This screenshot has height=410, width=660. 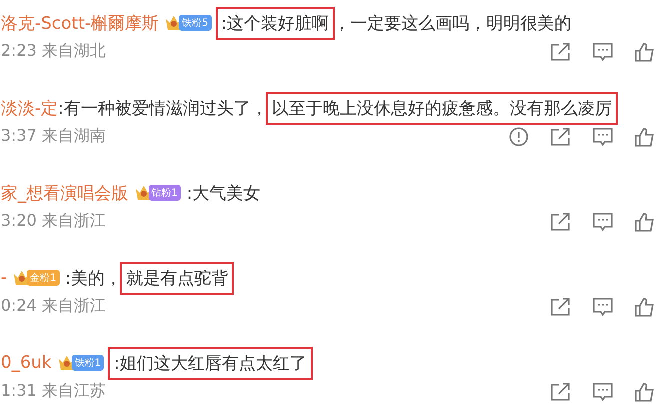 I want to click on comment-meta: 3:20 来自浙江, so click(x=53, y=221).